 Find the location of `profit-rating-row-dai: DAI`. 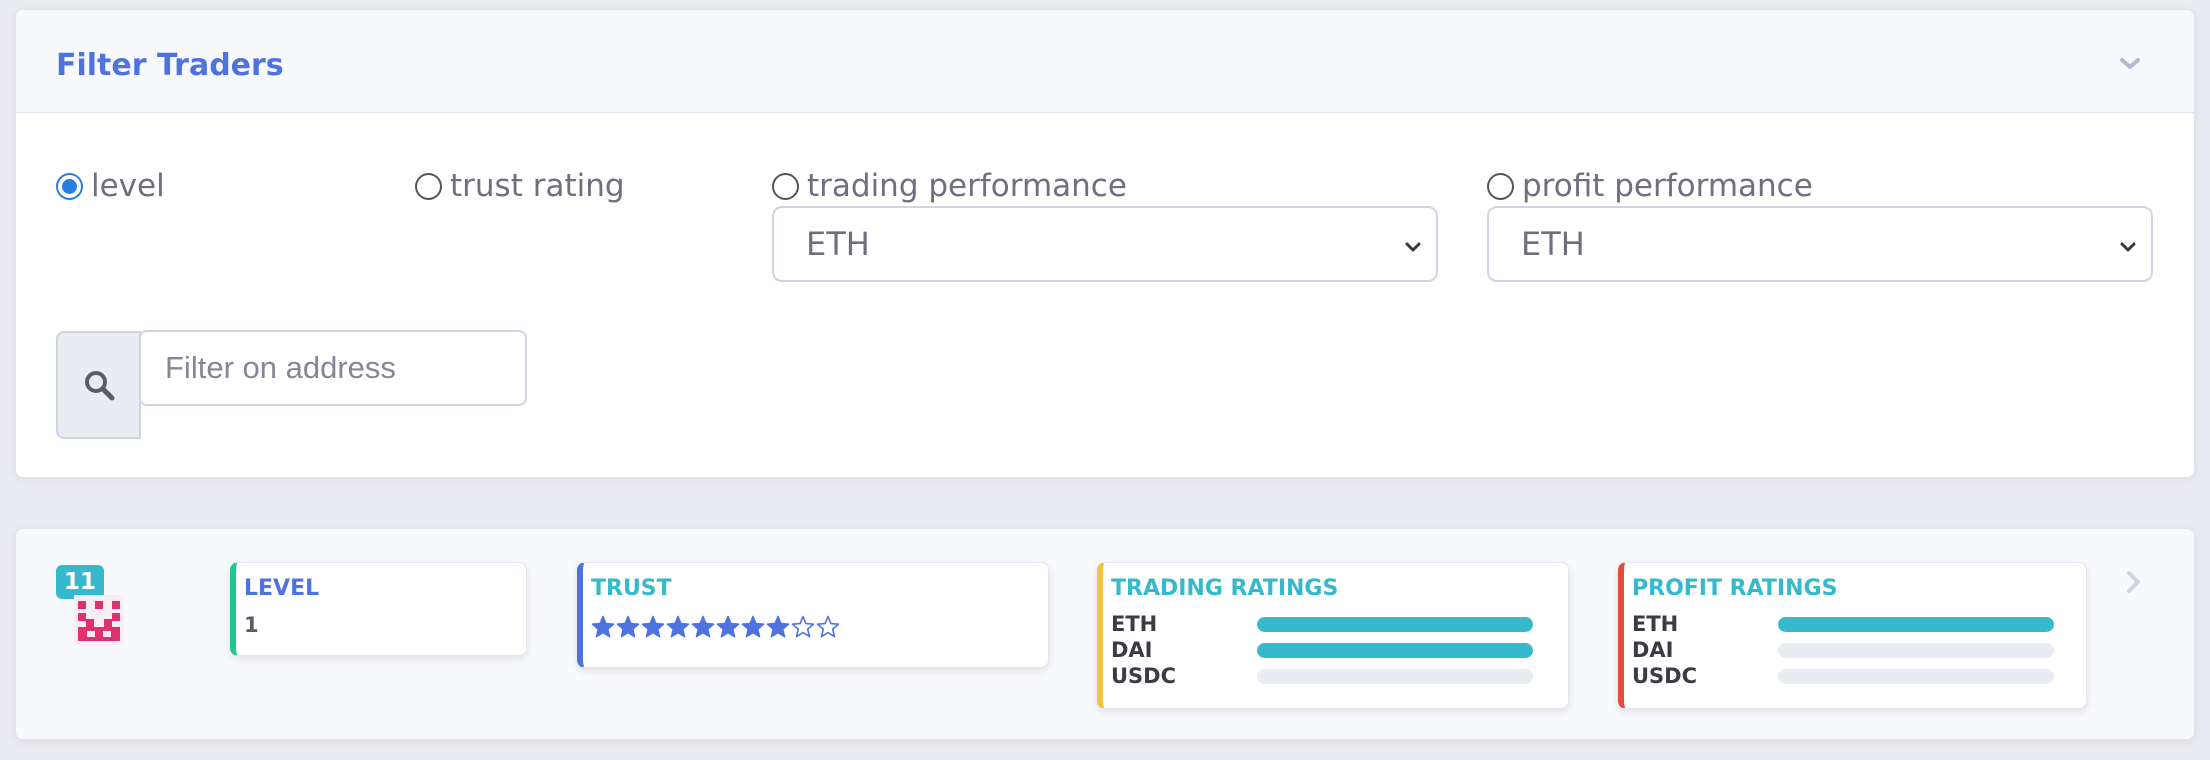

profit-rating-row-dai: DAI is located at coordinates (1843, 650).